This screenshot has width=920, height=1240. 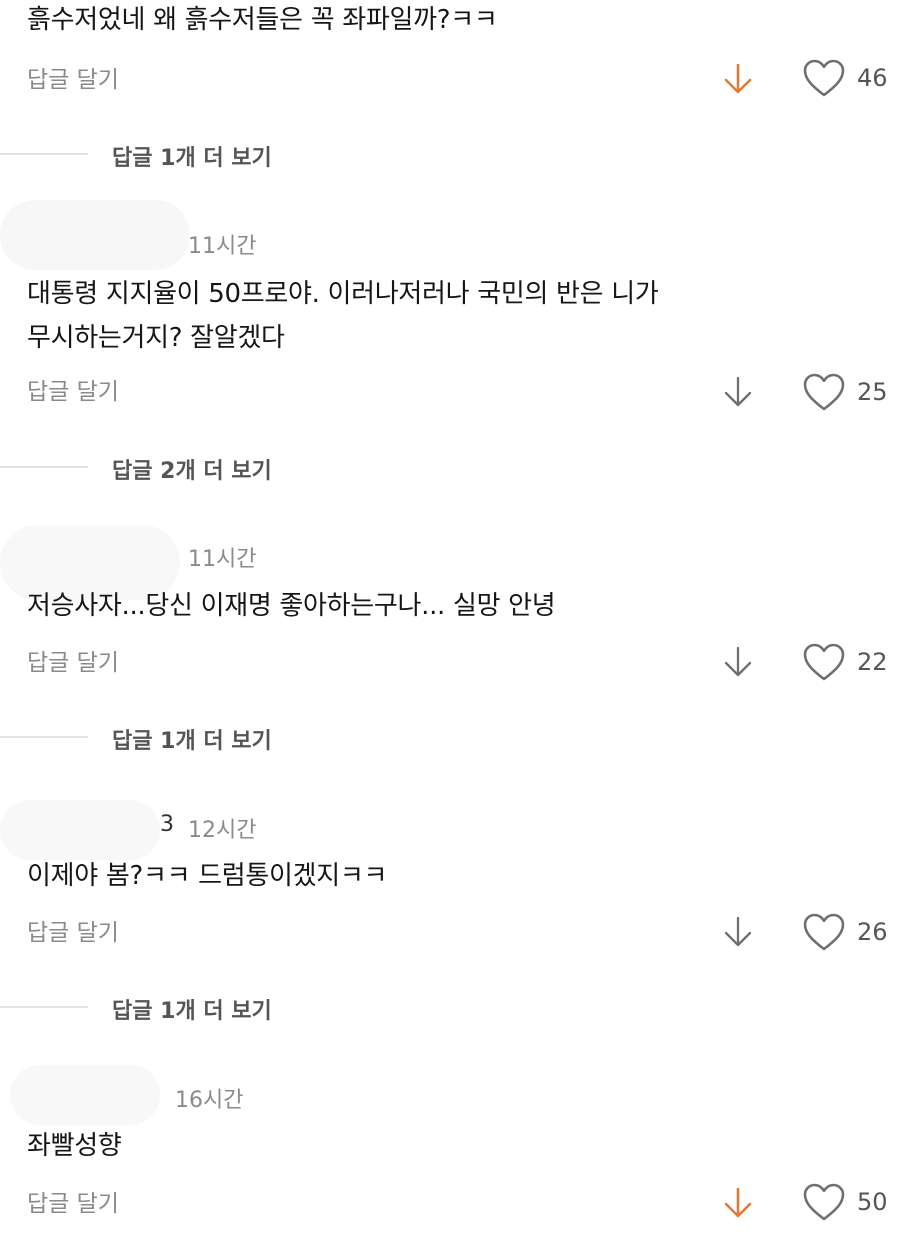 I want to click on like-count: 22, so click(x=872, y=662).